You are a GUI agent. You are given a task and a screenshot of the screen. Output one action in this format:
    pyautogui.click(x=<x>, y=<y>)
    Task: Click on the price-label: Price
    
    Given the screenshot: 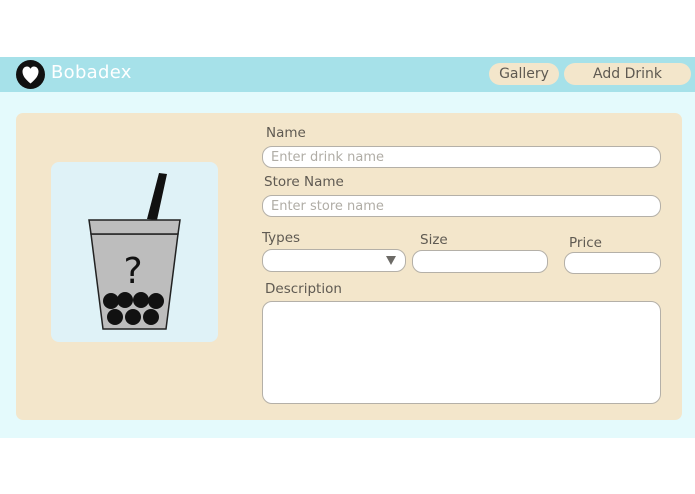 What is the action you would take?
    pyautogui.click(x=585, y=243)
    